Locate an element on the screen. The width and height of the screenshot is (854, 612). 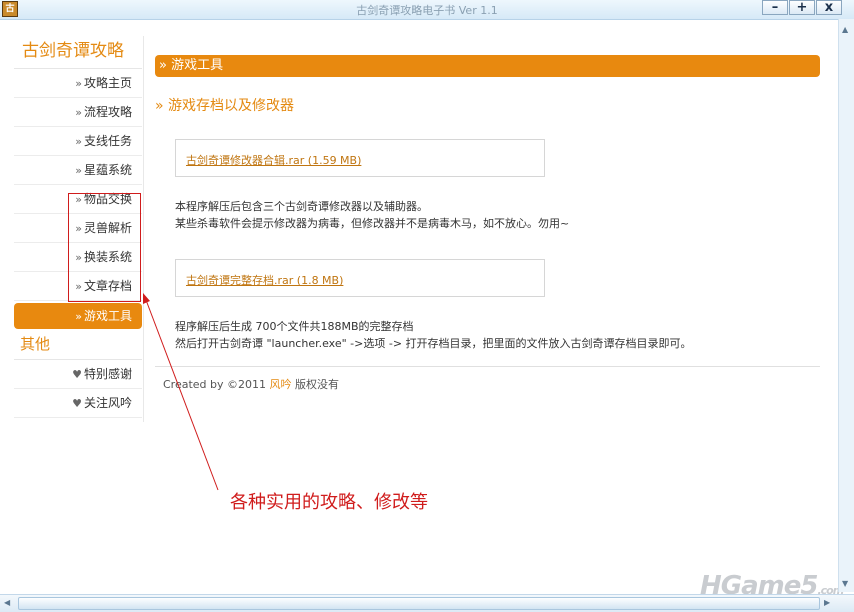
scrollbar-thumb is located at coordinates (419, 603).